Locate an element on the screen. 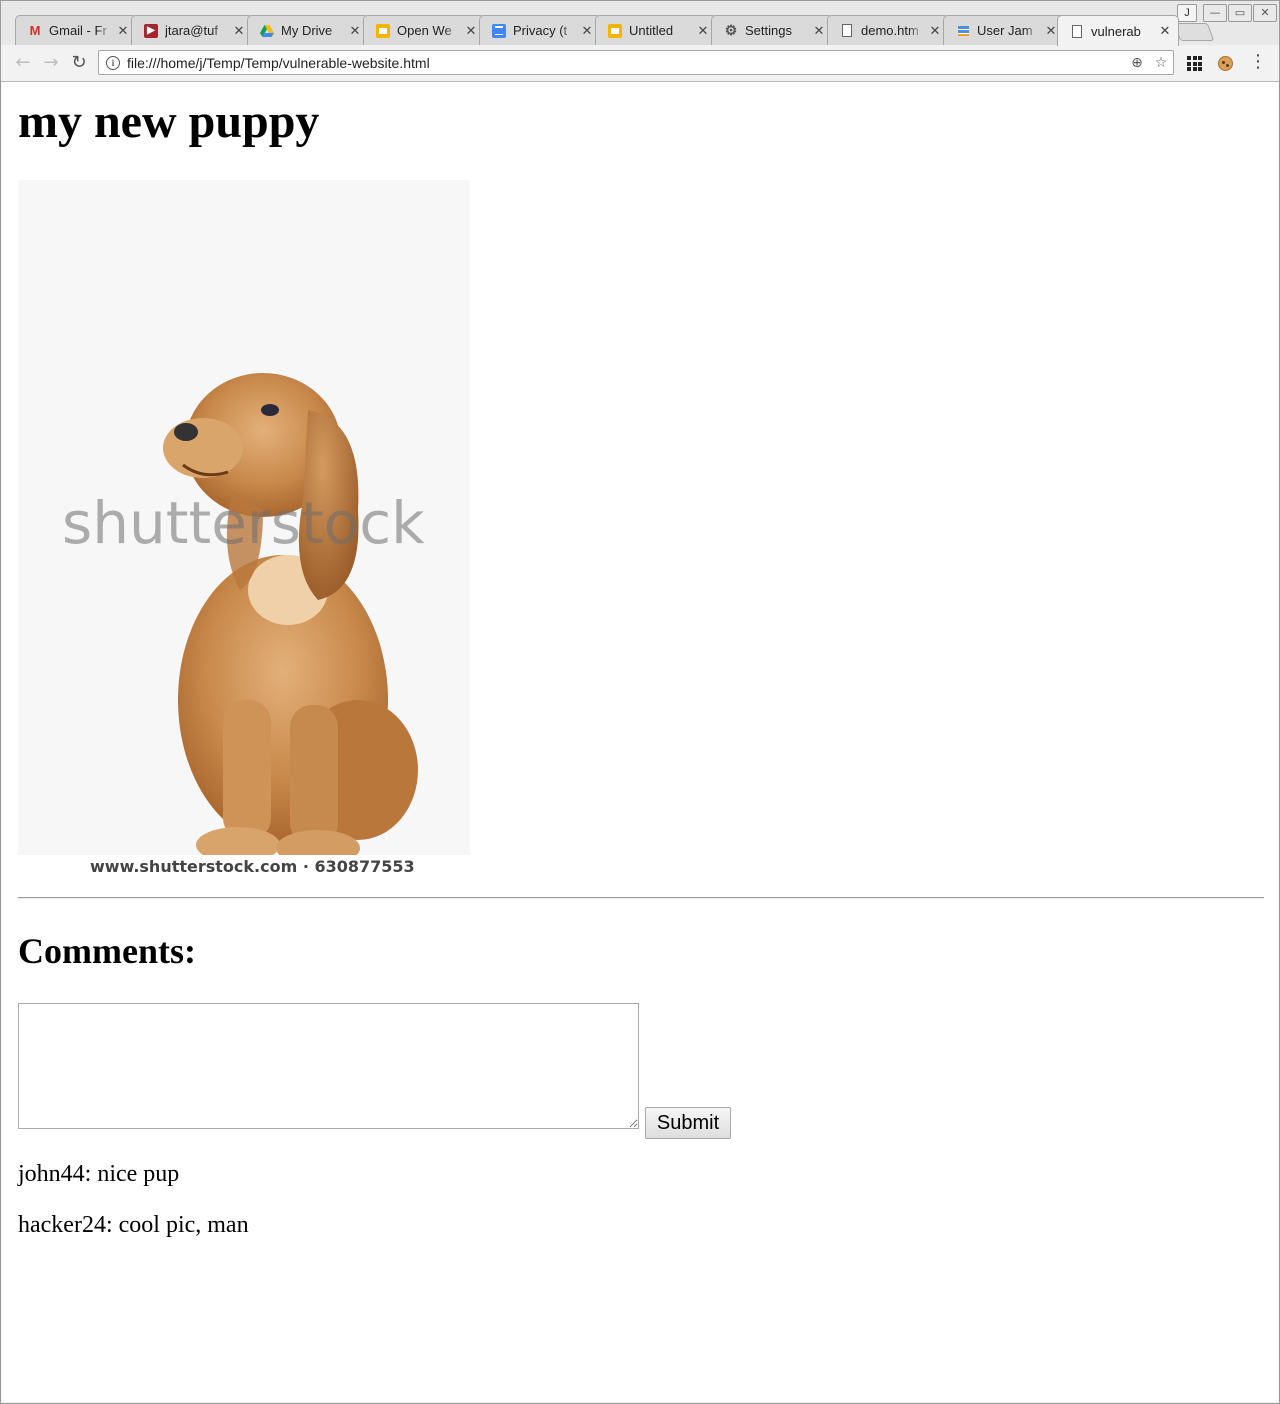 The width and height of the screenshot is (1280, 1404). back-arrow-icon: ← is located at coordinates (23, 63).